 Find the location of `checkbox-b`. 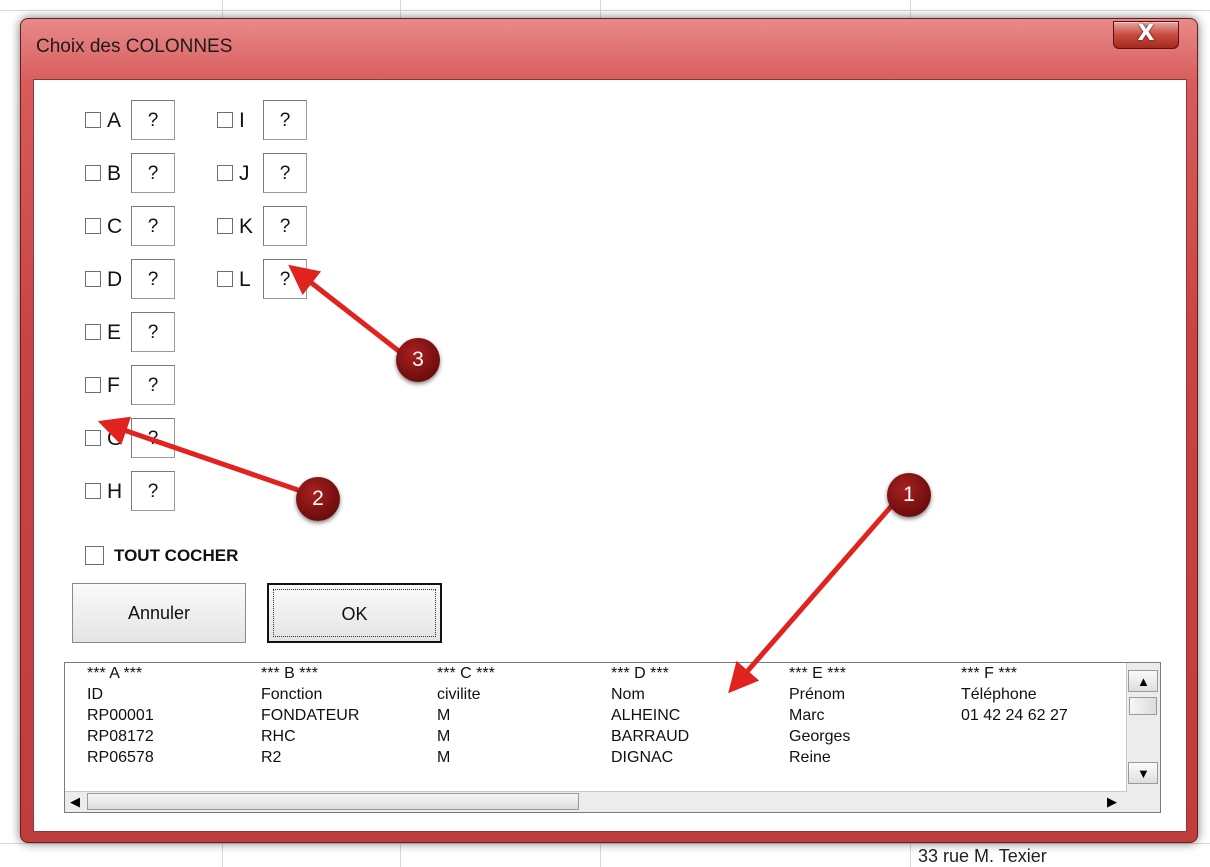

checkbox-b is located at coordinates (93, 173).